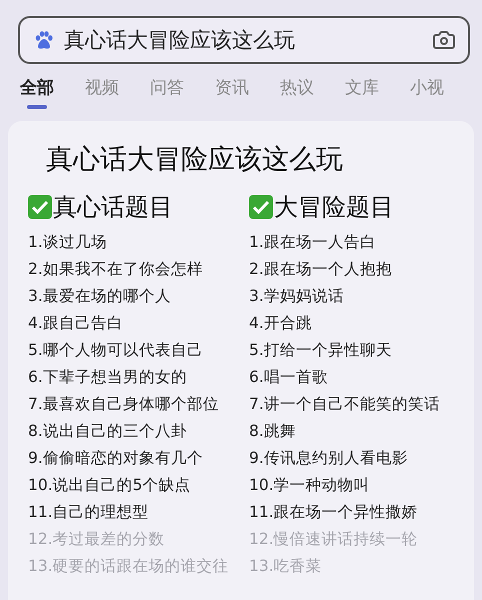  Describe the element at coordinates (180, 40) in the screenshot. I see `search-query: 真心话大冒险应该这么玩` at that location.